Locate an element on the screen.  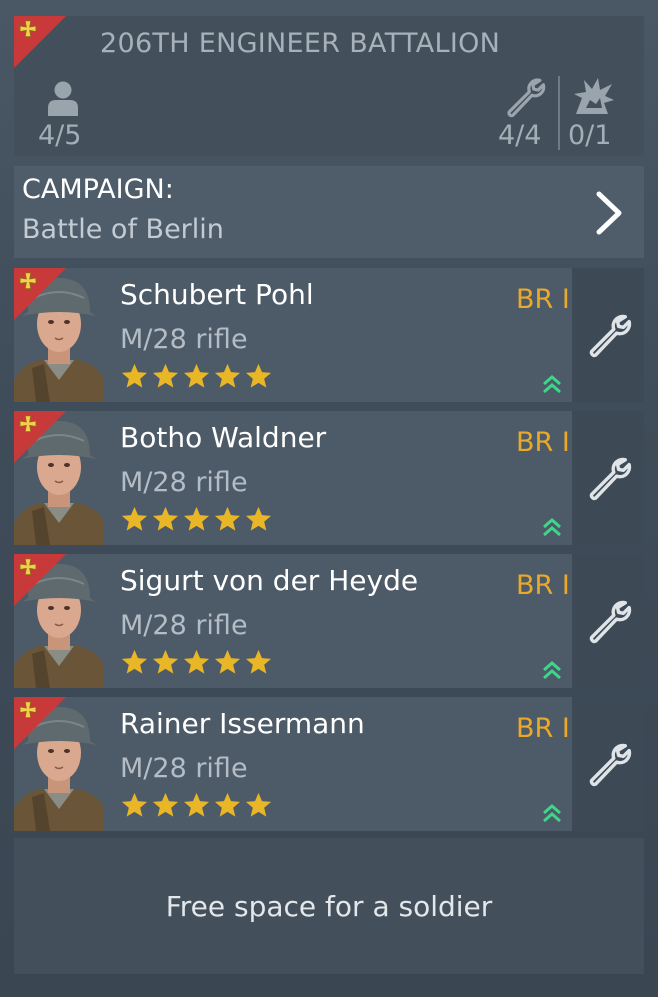
soldier-card: Sigurt von der Heyde M/28 rifle BR I is located at coordinates (329, 621).